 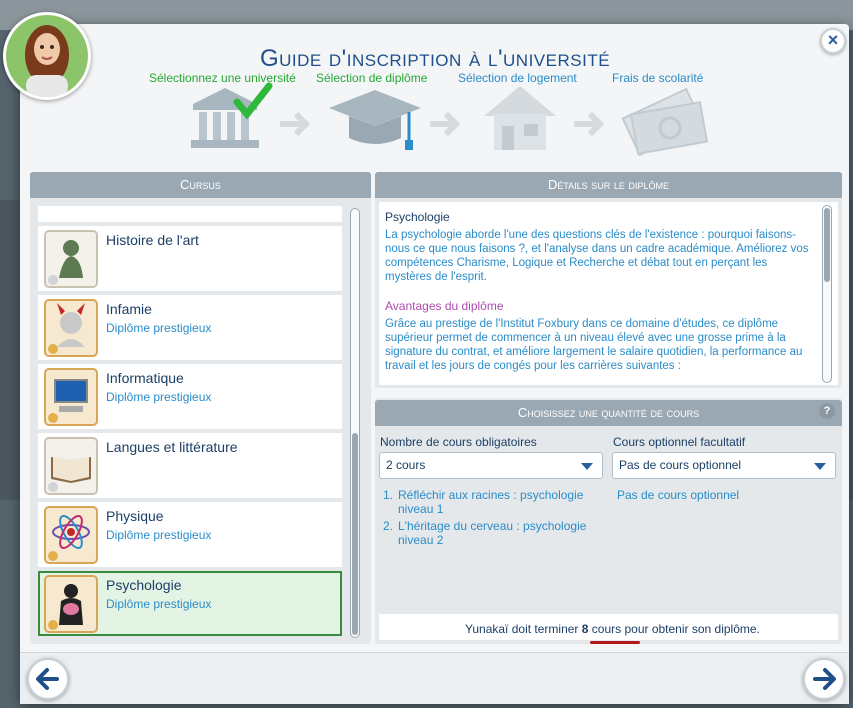 What do you see at coordinates (355, 534) in the screenshot?
I see `cursus-scroll-thumb` at bounding box center [355, 534].